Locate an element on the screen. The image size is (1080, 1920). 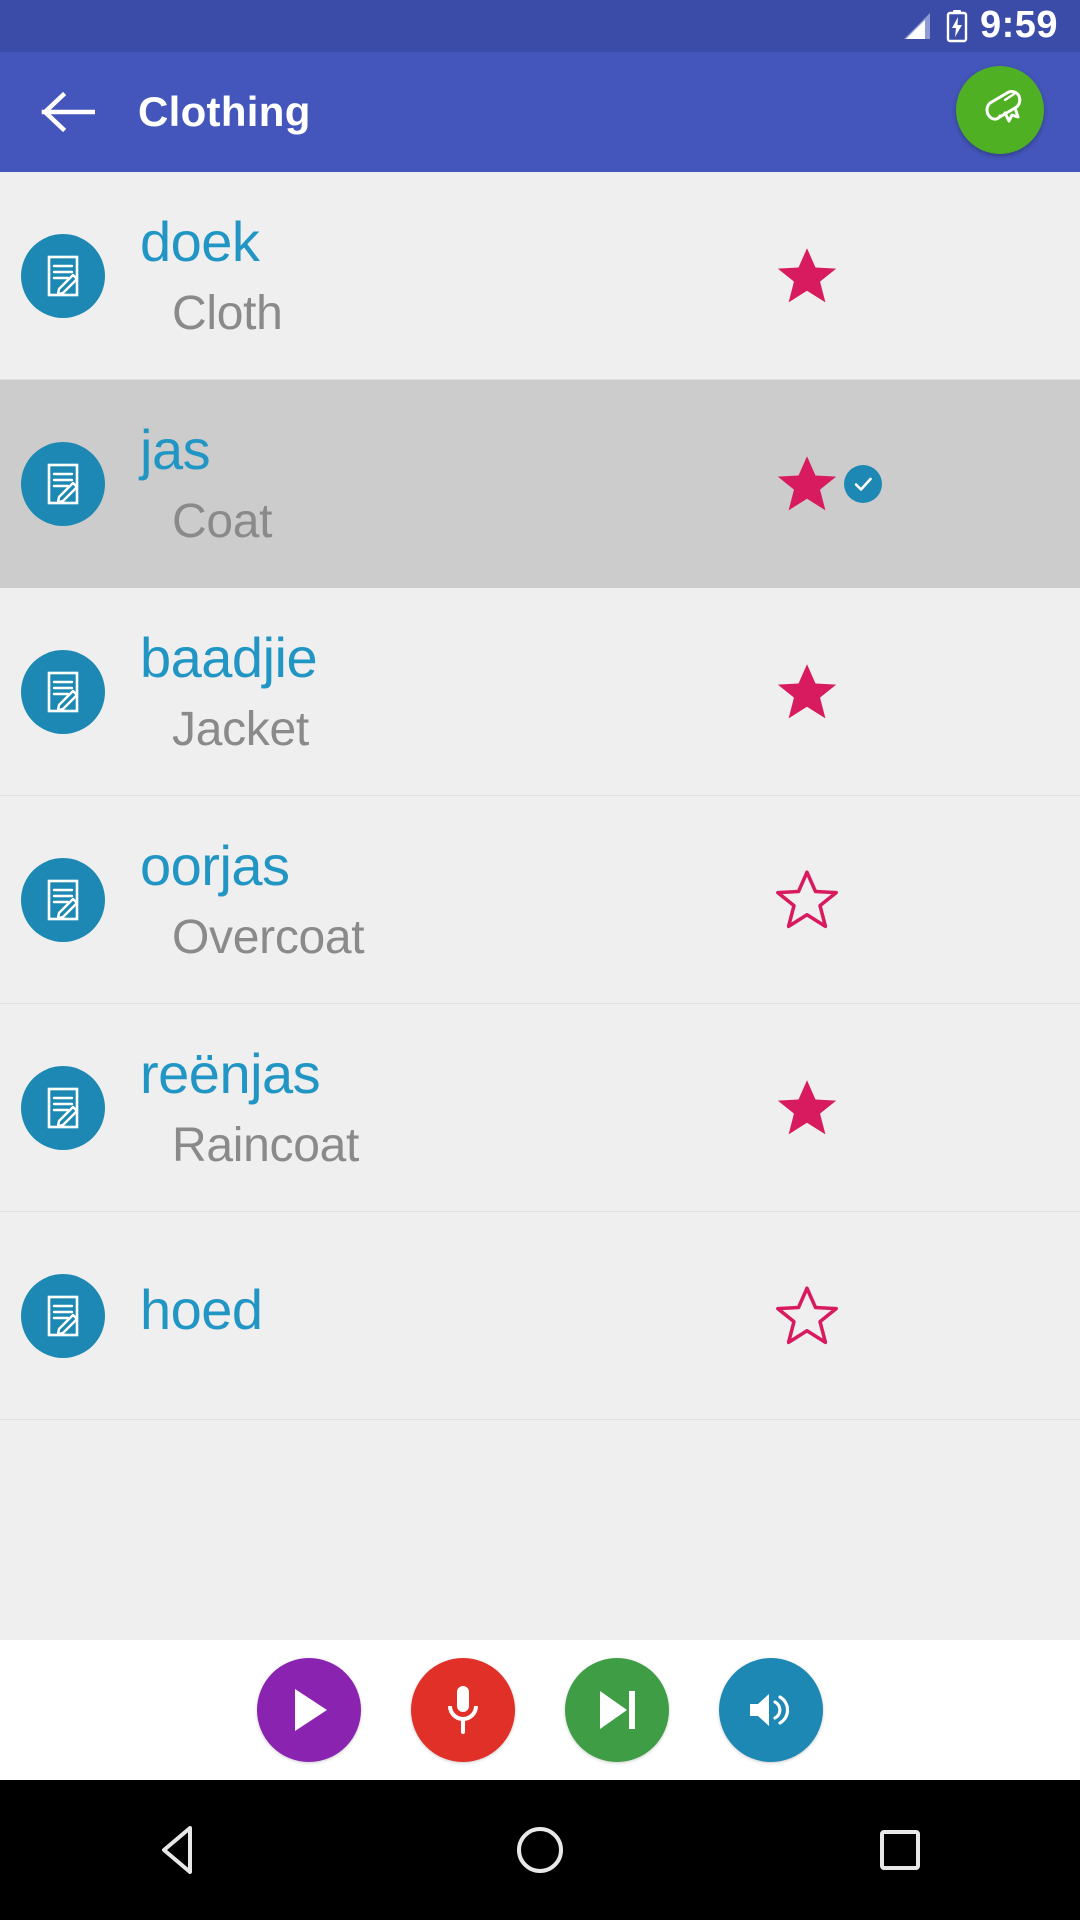
check-icon is located at coordinates (863, 484).